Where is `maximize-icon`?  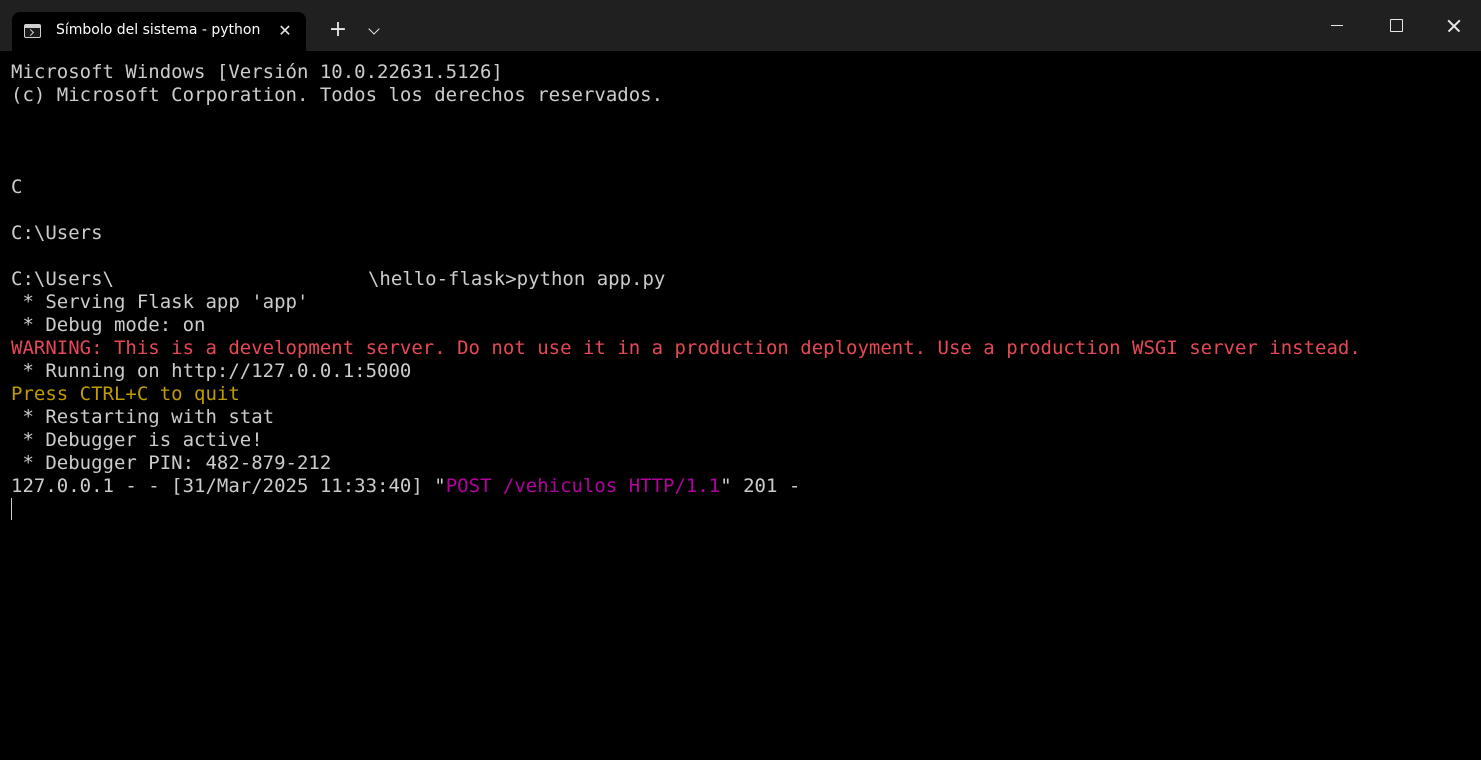
maximize-icon is located at coordinates (1395, 25).